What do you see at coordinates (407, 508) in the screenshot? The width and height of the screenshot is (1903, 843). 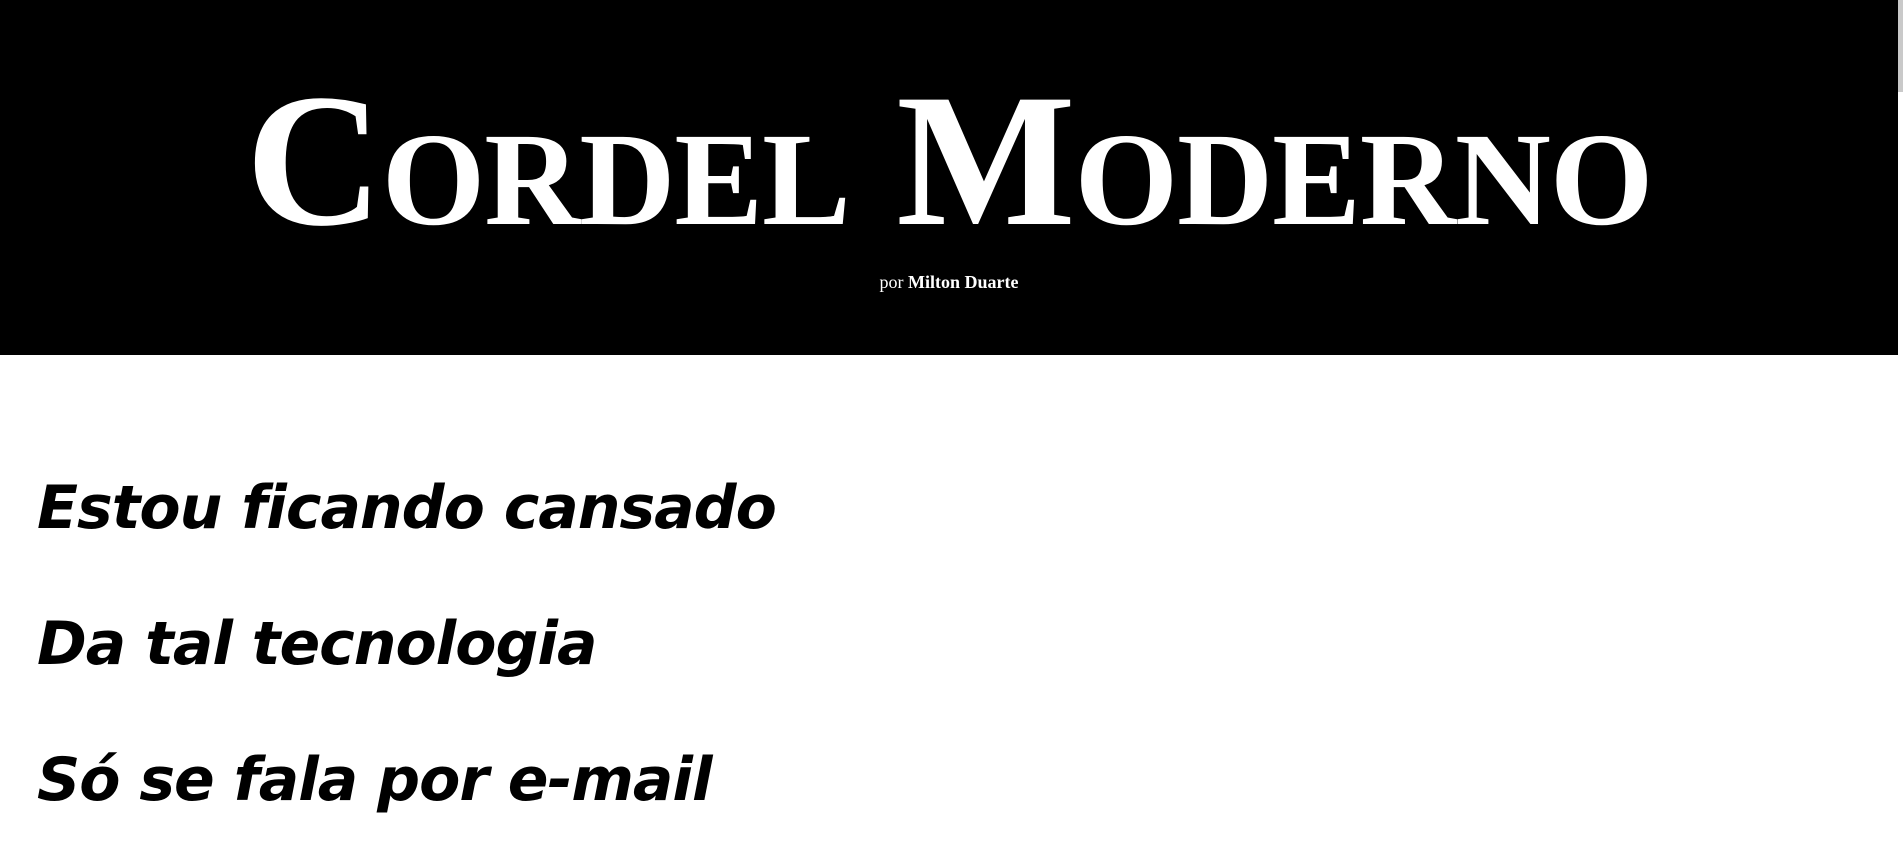 I see `poem-verse: Estou ficando cansado` at bounding box center [407, 508].